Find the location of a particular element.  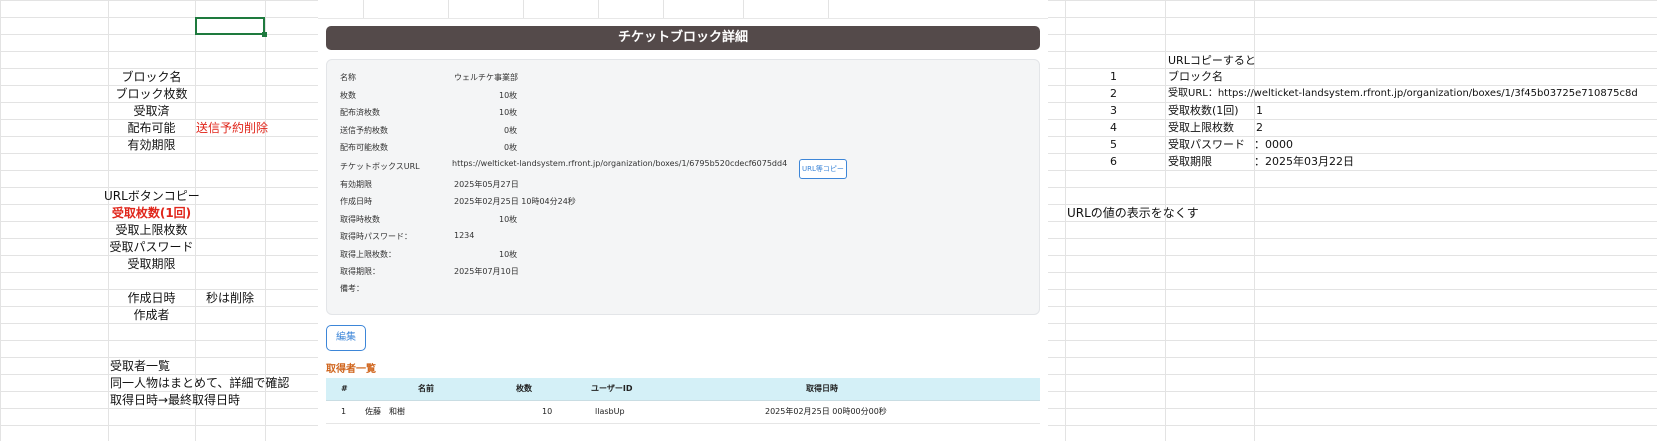

label-received: 受取済 is located at coordinates (151, 111).